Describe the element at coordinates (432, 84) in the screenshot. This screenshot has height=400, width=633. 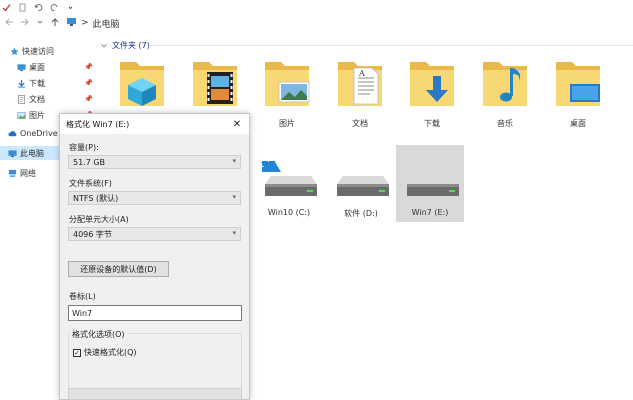
I see `downloads-icon` at that location.